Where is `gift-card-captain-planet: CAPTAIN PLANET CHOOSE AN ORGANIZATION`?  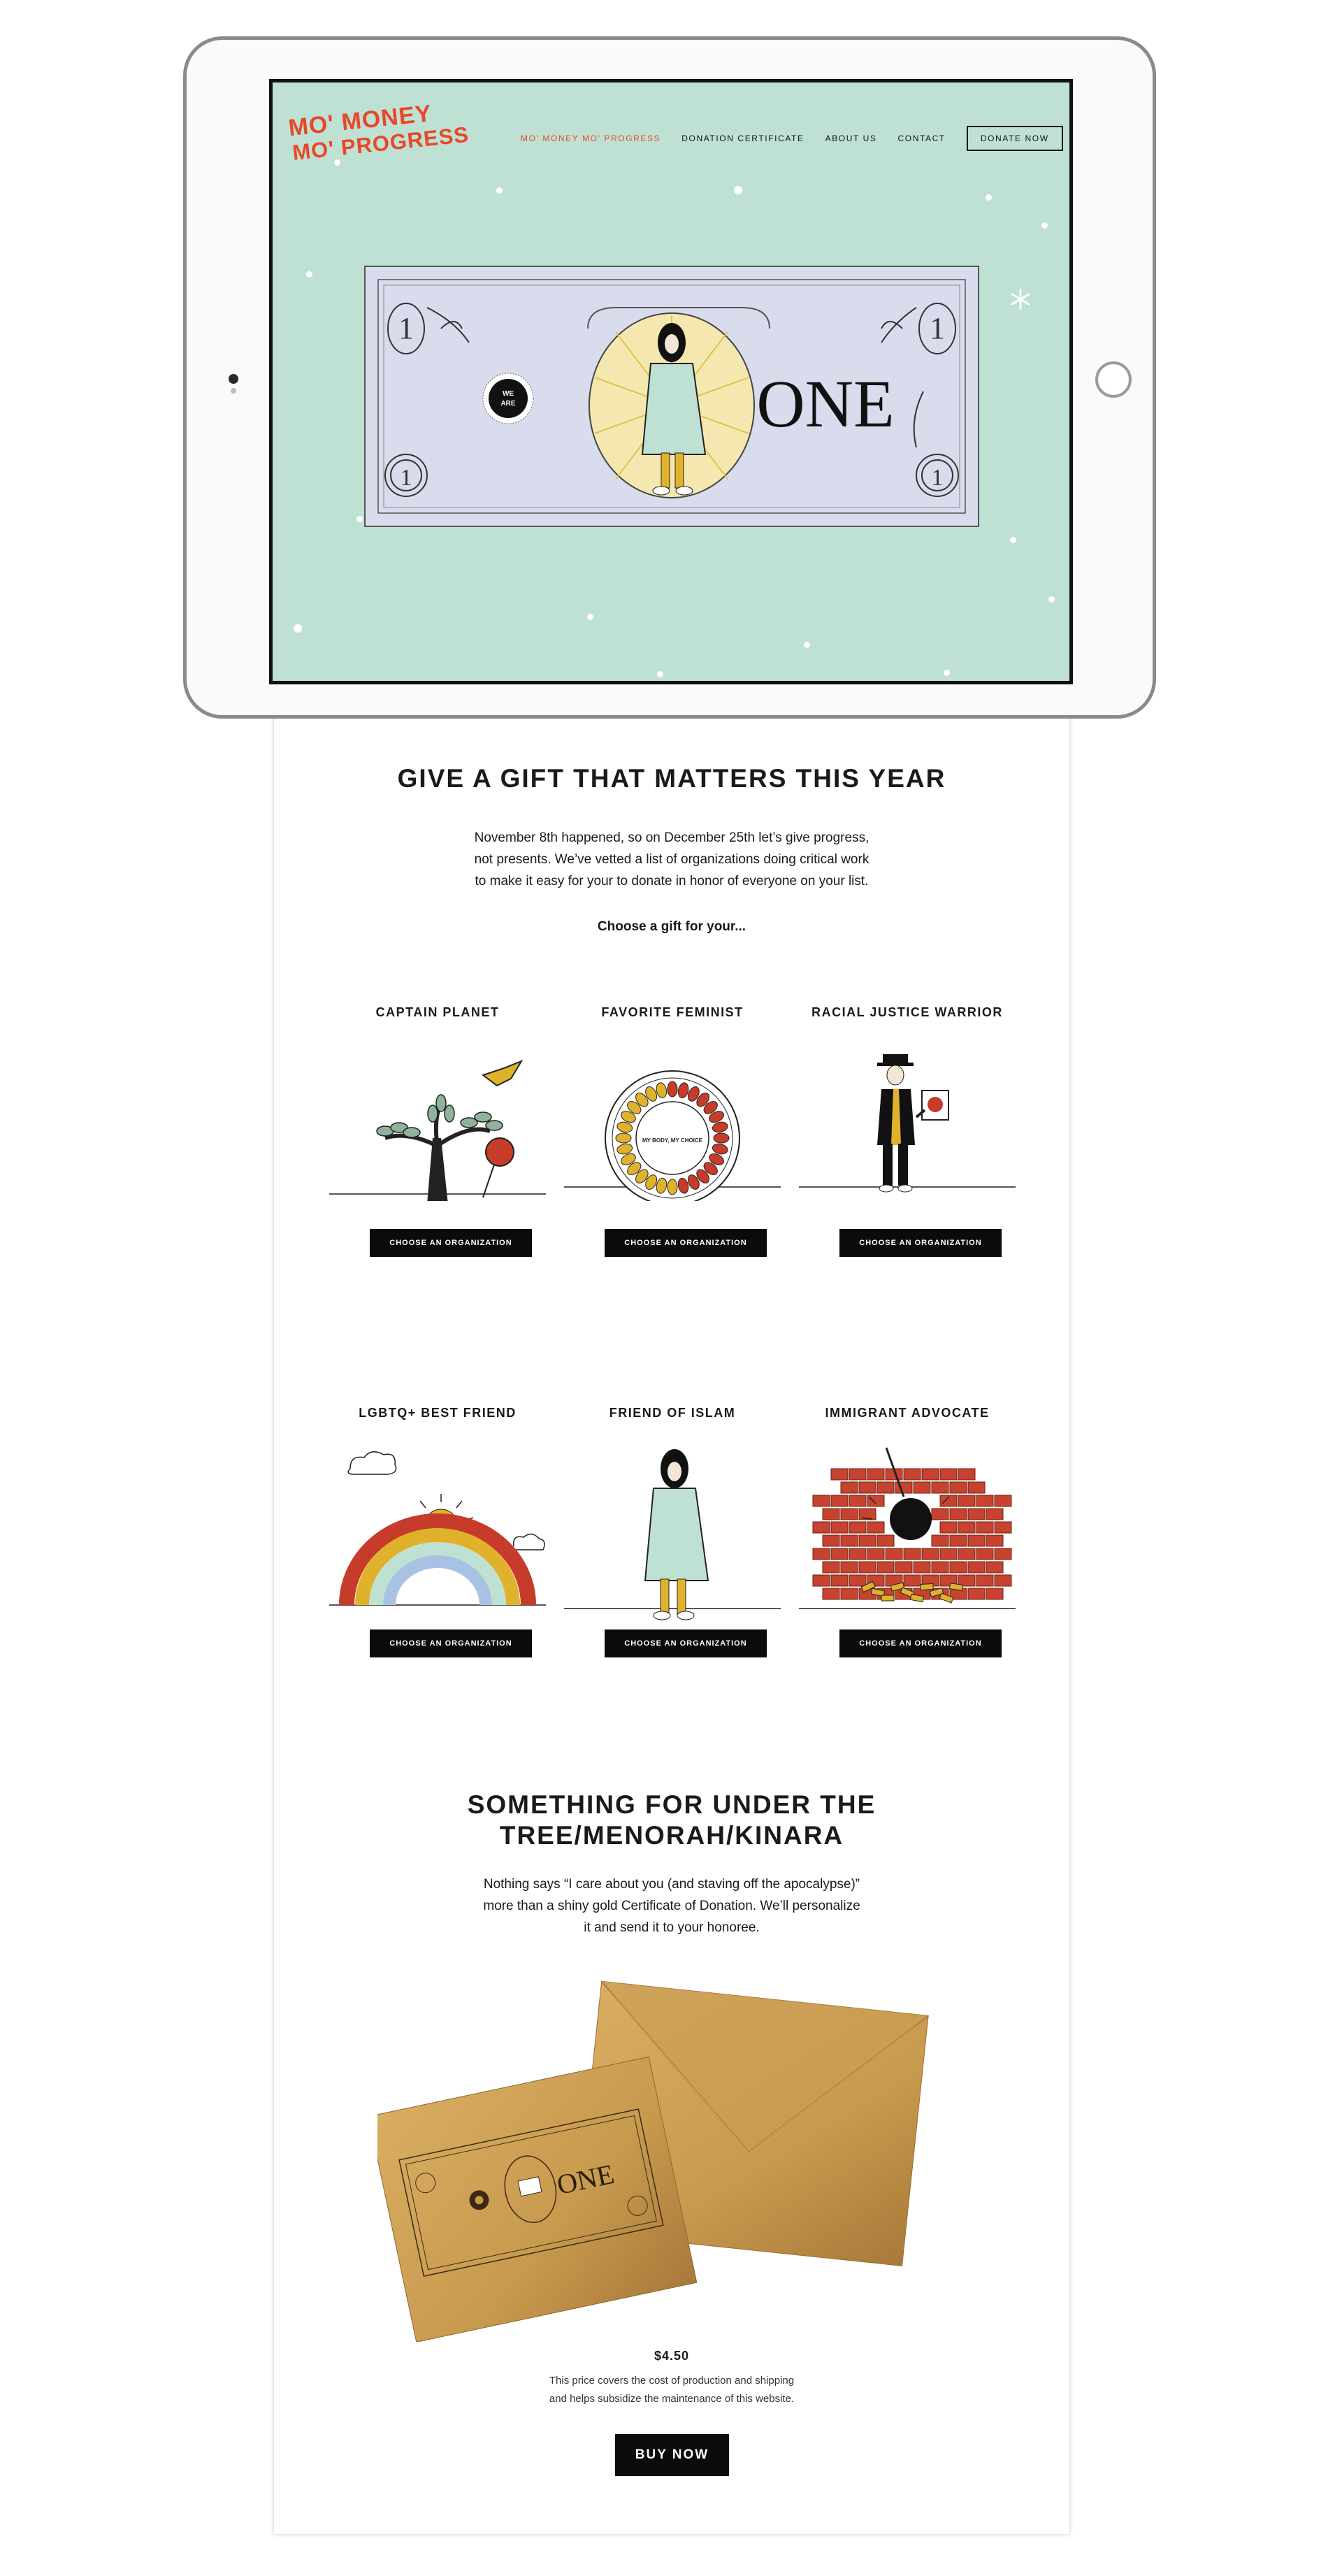
gift-card-captain-planet: CAPTAIN PLANET CHOOSE AN ORGANIZATION is located at coordinates (437, 1152).